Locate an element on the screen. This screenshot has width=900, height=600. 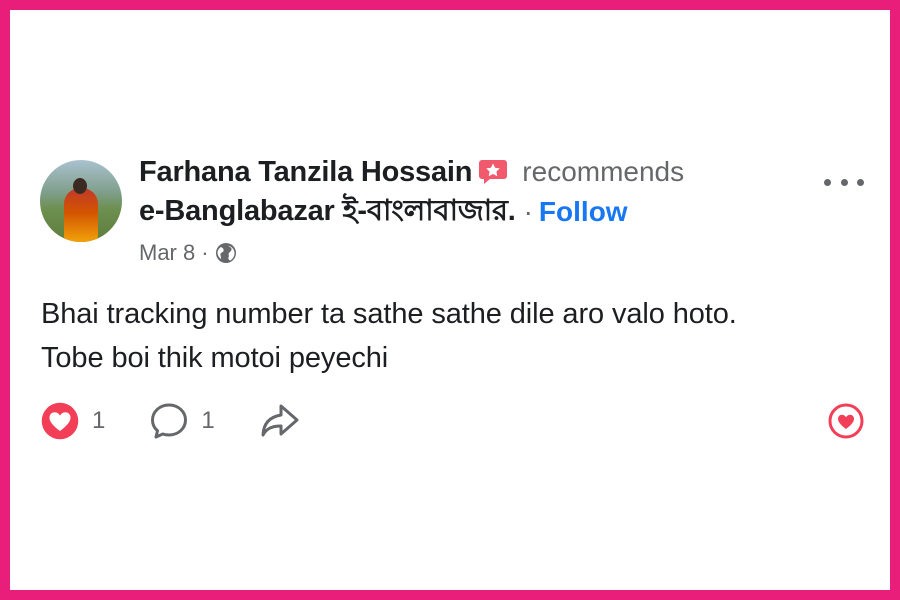
comment-count: 1 is located at coordinates (208, 420).